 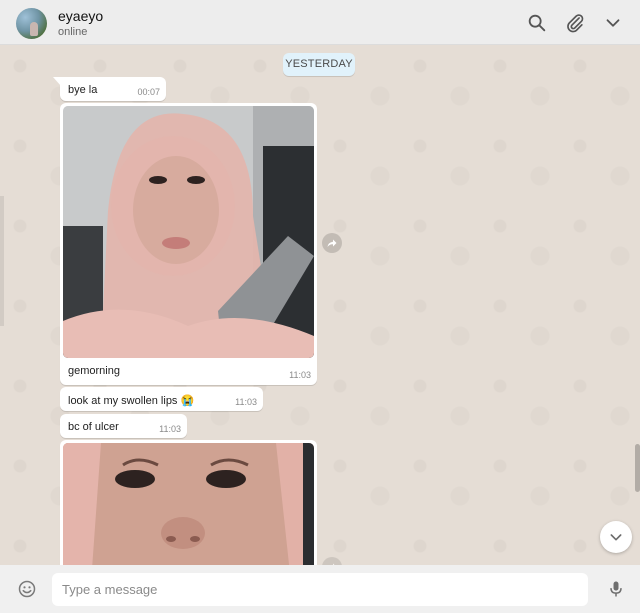 I want to click on scroll-down-button, so click(x=616, y=537).